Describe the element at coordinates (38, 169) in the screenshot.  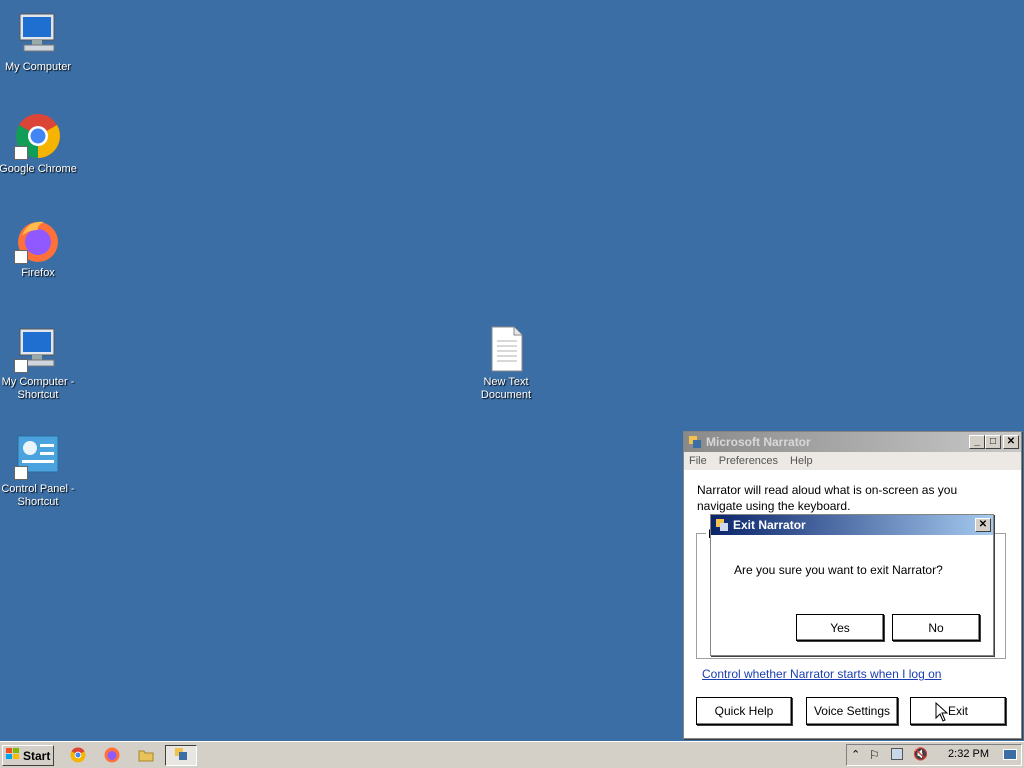
I see `desktop-icon-label: Google Chrome` at that location.